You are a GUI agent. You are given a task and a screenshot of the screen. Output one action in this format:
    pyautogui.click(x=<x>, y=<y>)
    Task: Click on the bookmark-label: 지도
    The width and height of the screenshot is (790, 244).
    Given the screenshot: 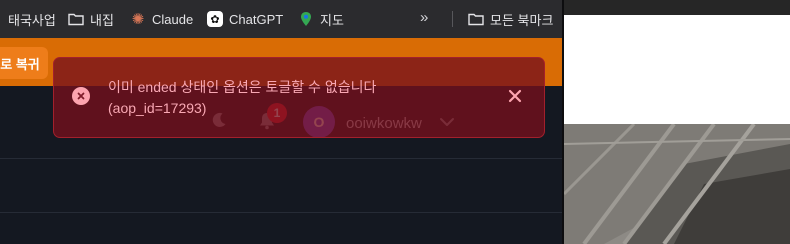 What is the action you would take?
    pyautogui.click(x=332, y=20)
    